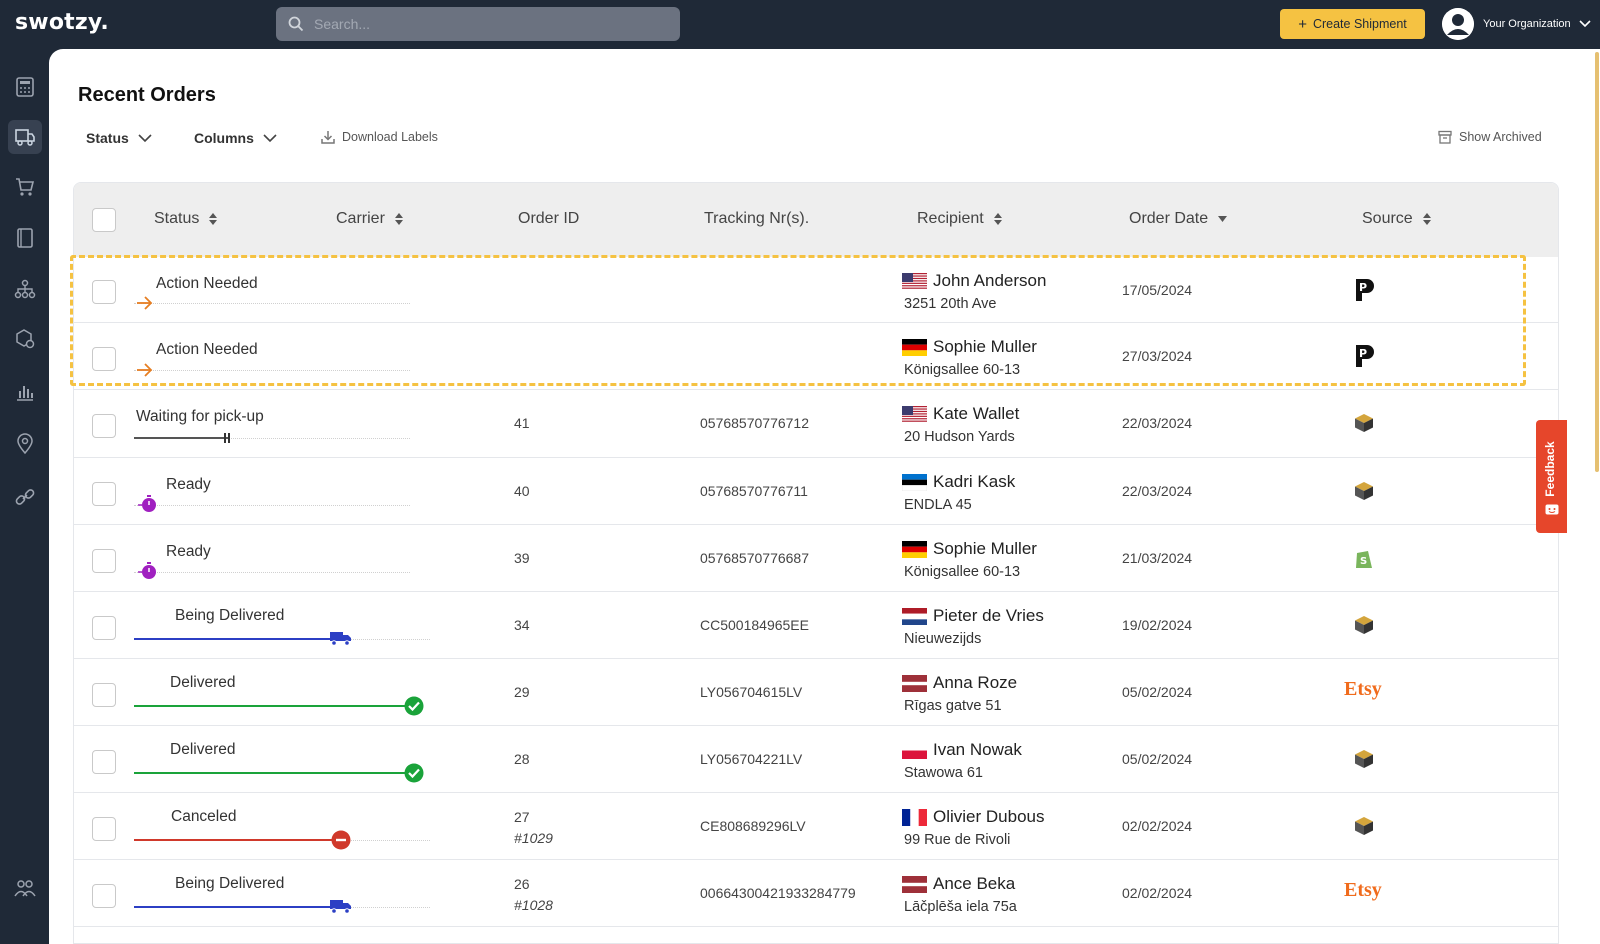  What do you see at coordinates (1223, 219) in the screenshot?
I see `sort-desc-icon` at bounding box center [1223, 219].